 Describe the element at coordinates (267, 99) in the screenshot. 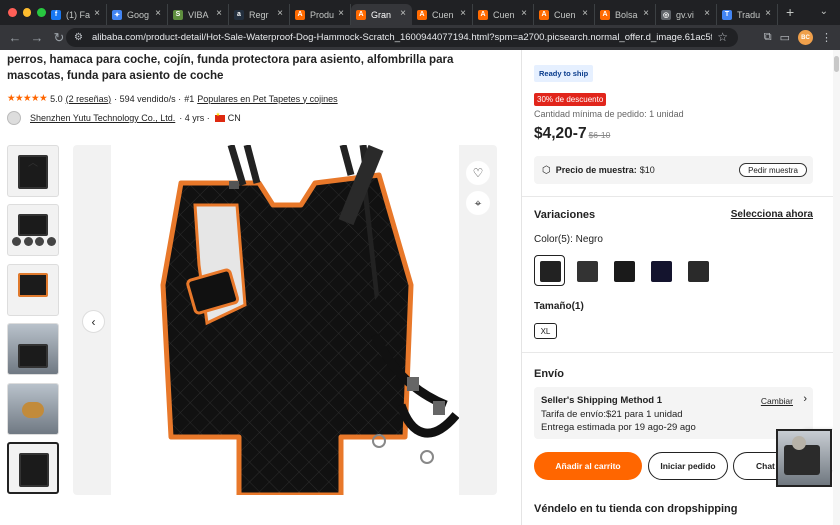

I see `rank-category-link: Populares en Pet Tapetes y cojines` at that location.